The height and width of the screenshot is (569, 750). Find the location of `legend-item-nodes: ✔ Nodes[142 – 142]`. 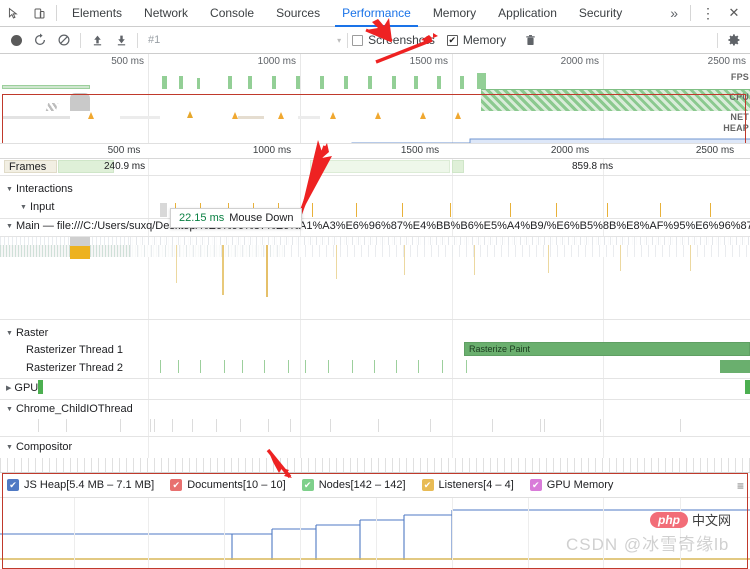

legend-item-nodes: ✔ Nodes[142 – 142] is located at coordinates (353, 485).